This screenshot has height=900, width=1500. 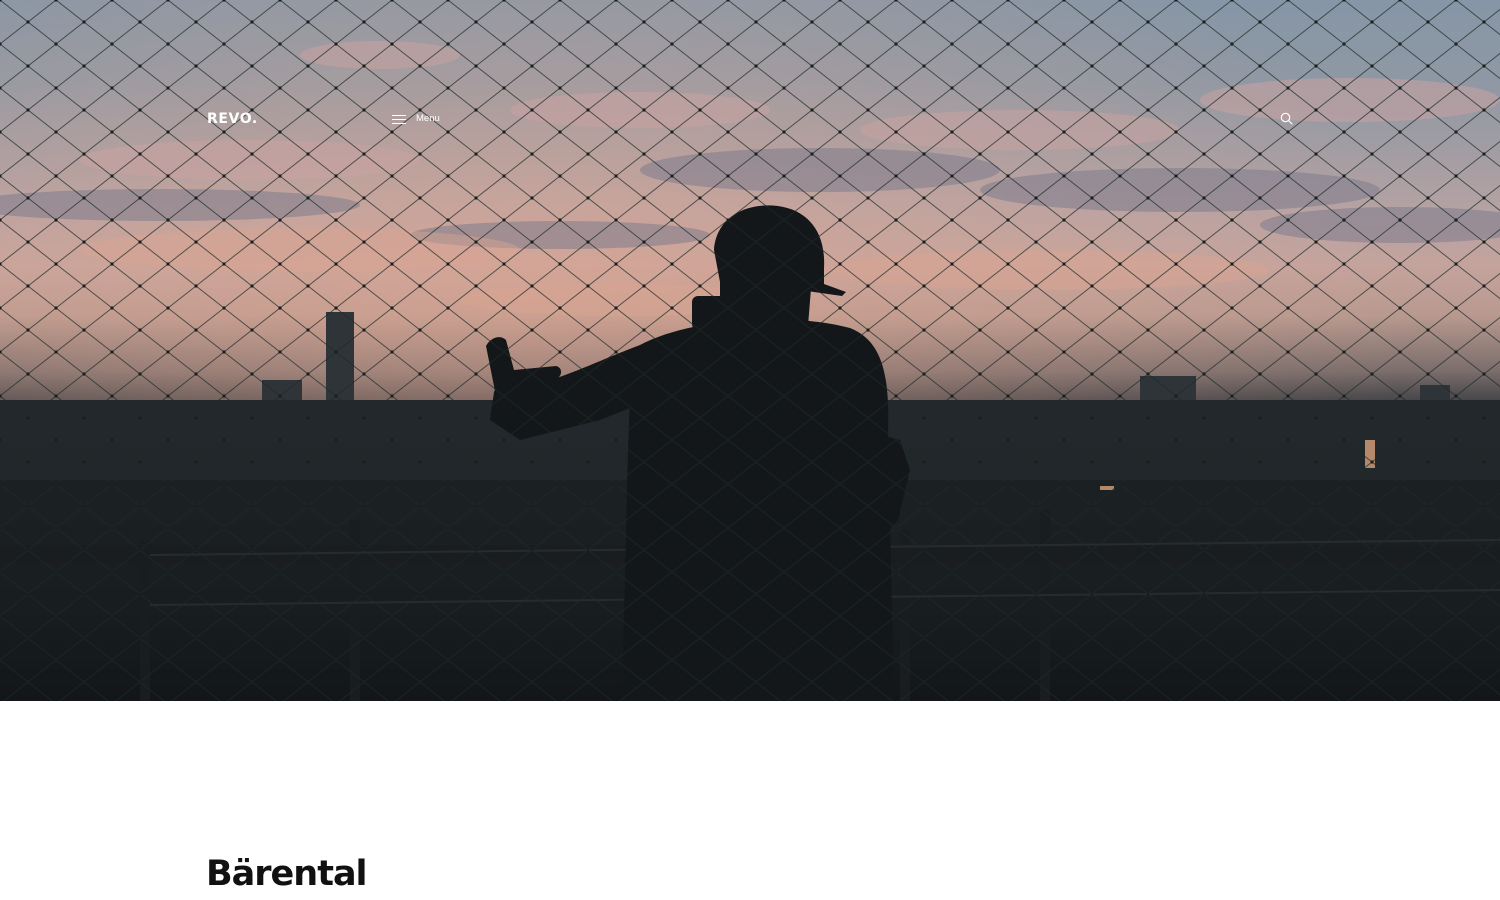 I want to click on search-button, so click(x=1287, y=119).